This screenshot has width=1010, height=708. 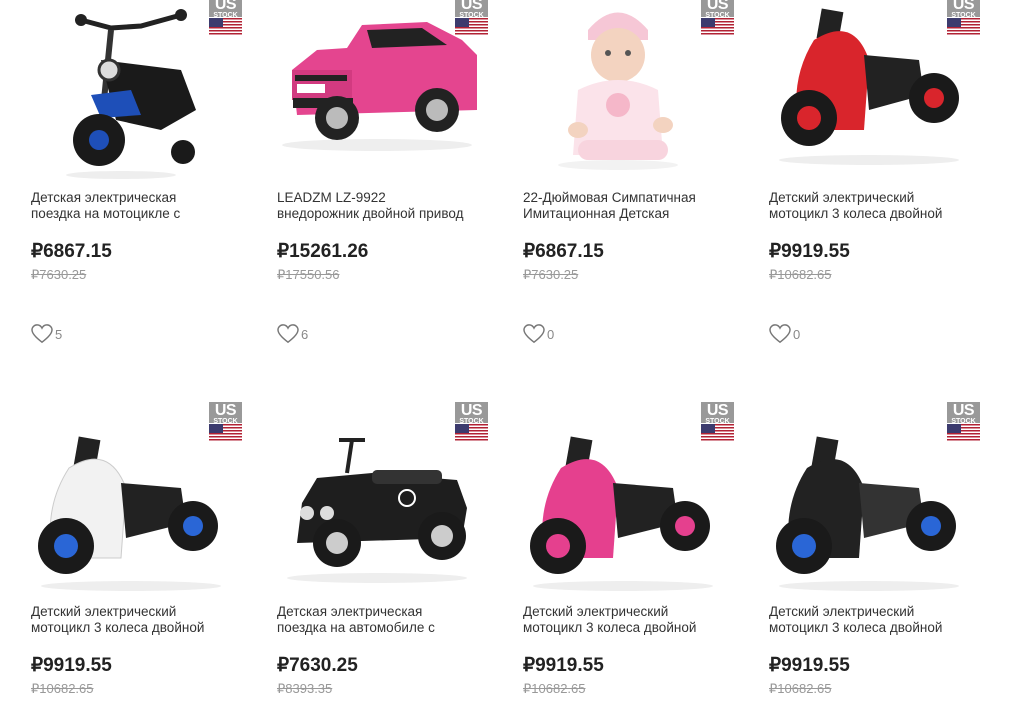 I want to click on ride-on-car-image, so click(x=377, y=510).